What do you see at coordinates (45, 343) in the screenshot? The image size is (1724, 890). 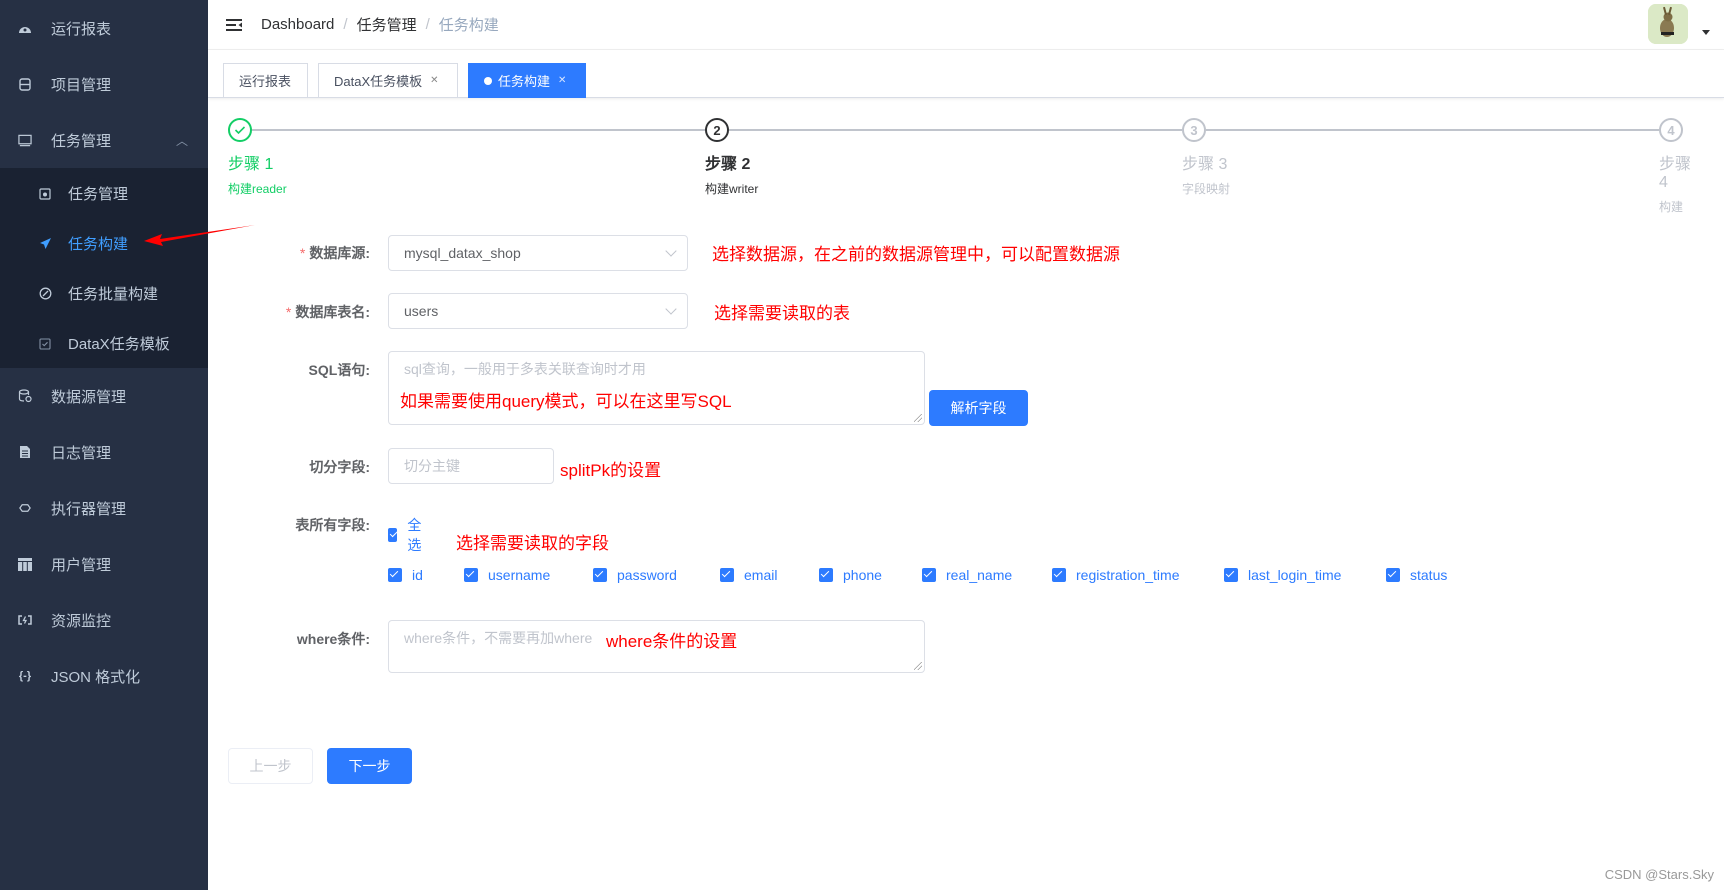 I see `clipboard-icon` at bounding box center [45, 343].